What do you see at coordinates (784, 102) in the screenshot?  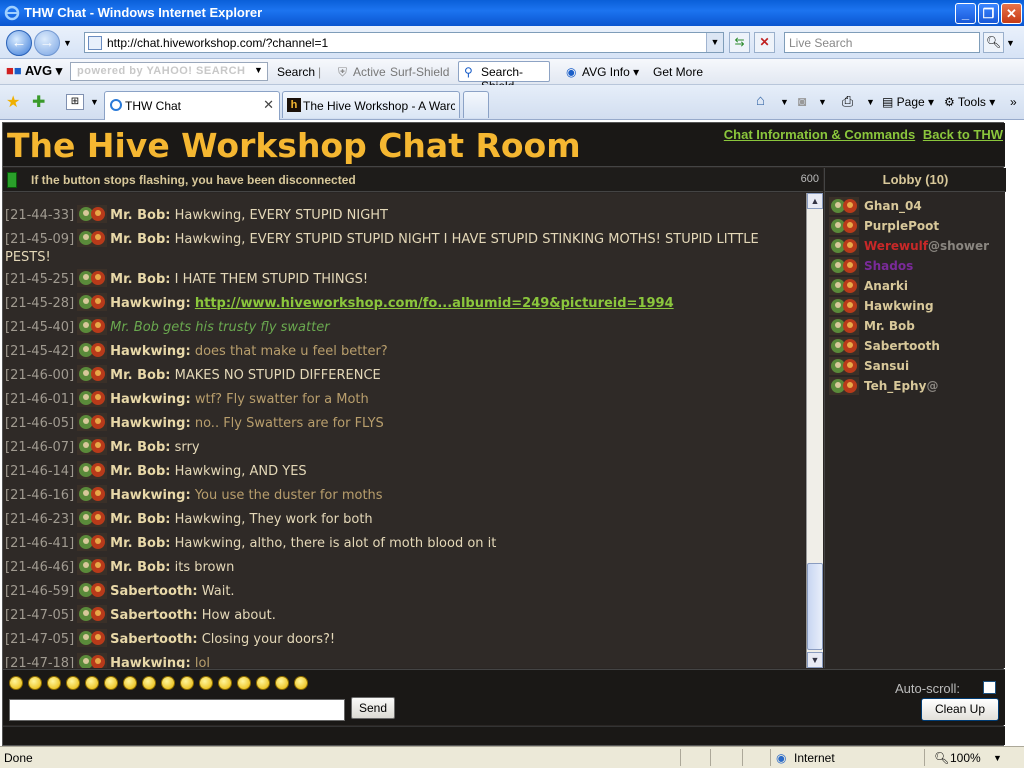 I see `home-dropdown-icon: ▼` at bounding box center [784, 102].